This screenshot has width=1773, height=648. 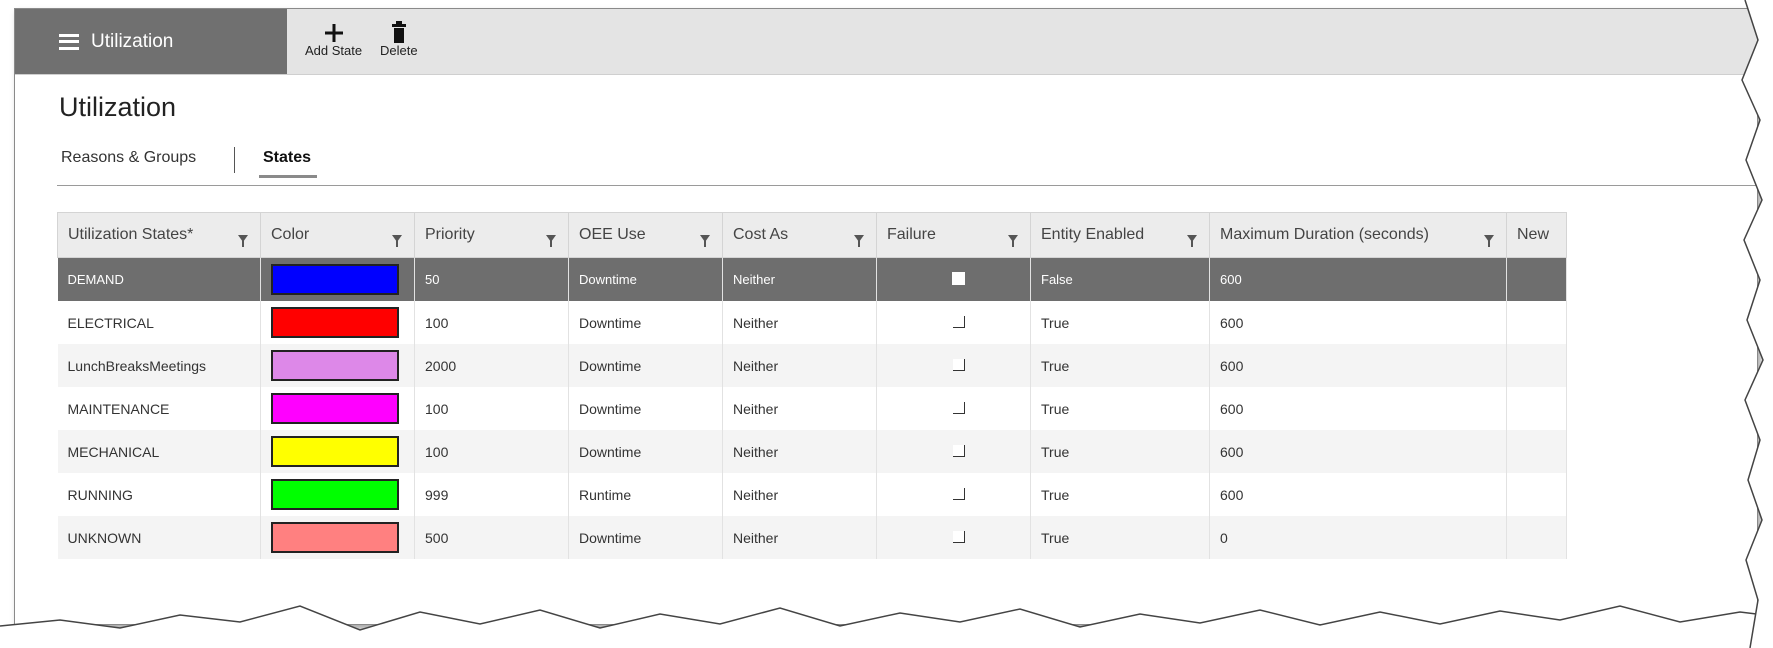 What do you see at coordinates (1536, 235) in the screenshot?
I see `column-header-new: New` at bounding box center [1536, 235].